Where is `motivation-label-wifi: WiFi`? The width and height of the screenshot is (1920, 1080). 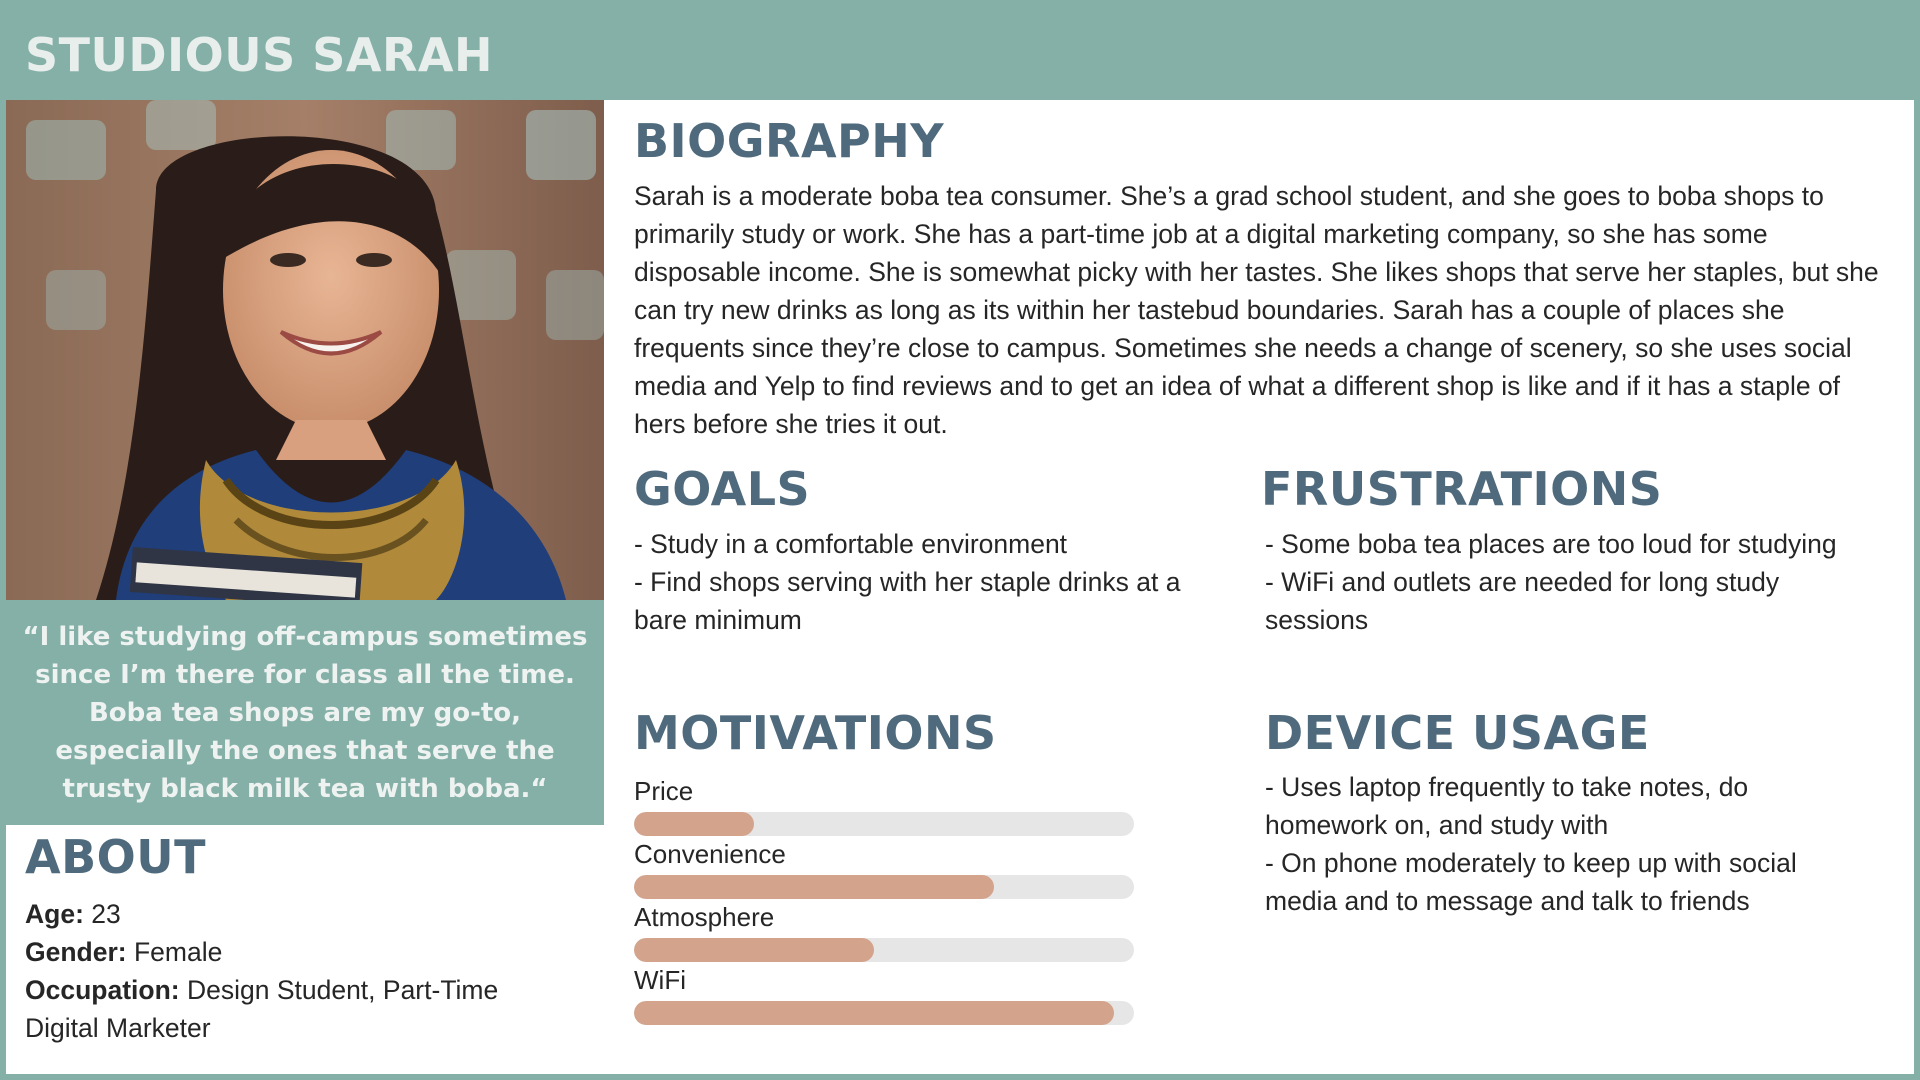
motivation-label-wifi: WiFi is located at coordinates (660, 980).